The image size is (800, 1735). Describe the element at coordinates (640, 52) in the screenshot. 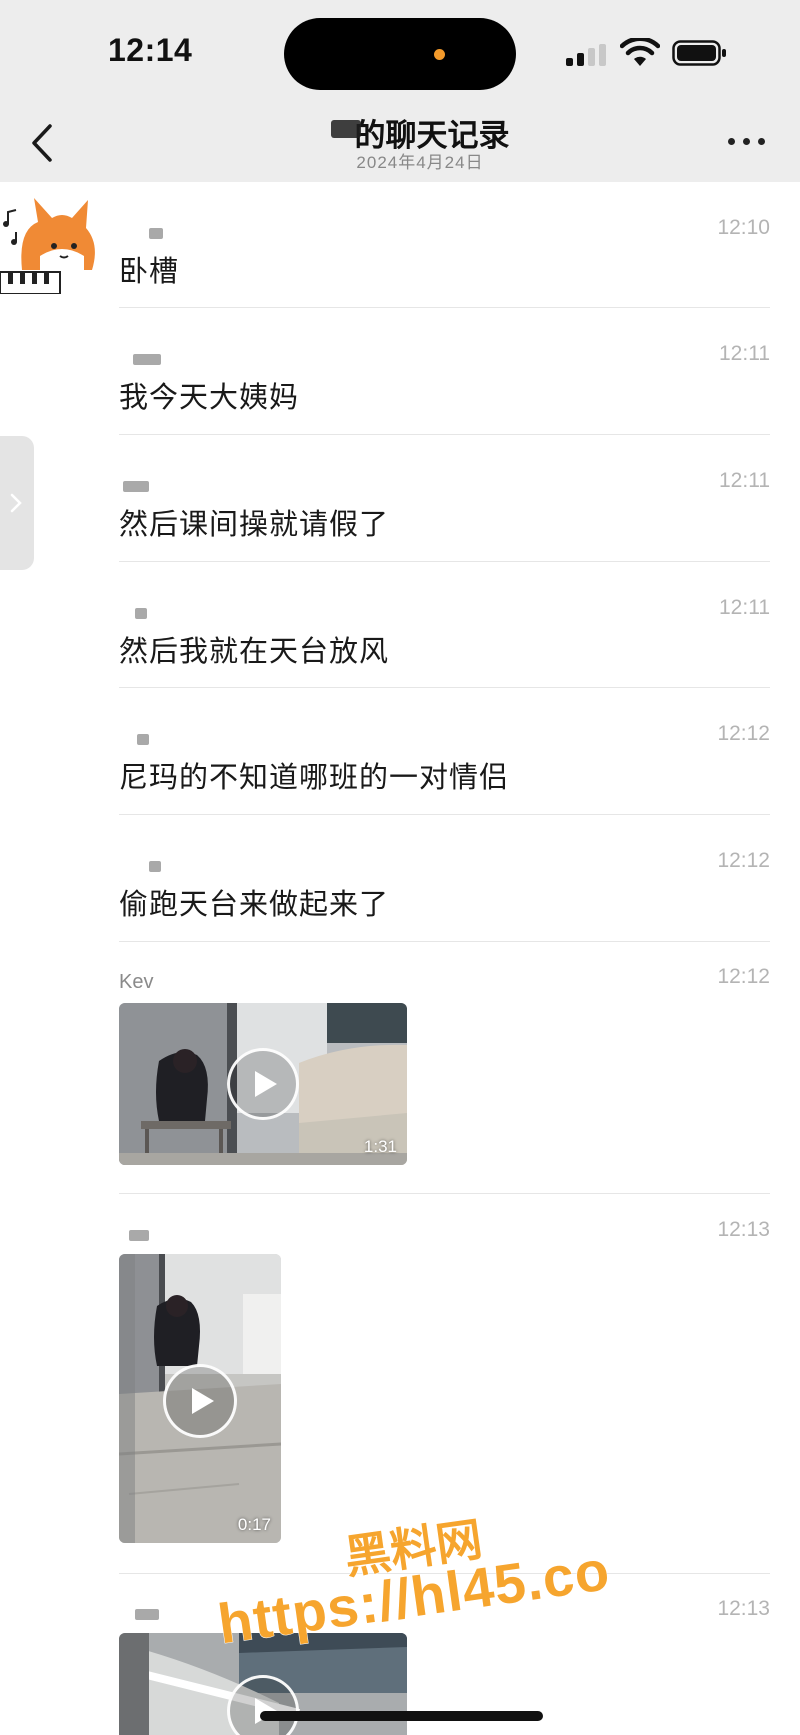

I see `wifi-icon` at that location.